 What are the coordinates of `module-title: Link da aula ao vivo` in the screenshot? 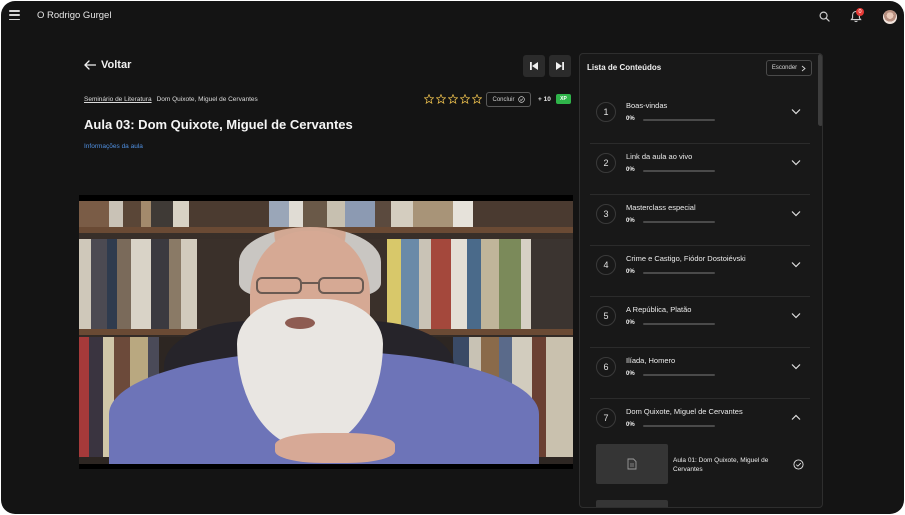 It's located at (659, 156).